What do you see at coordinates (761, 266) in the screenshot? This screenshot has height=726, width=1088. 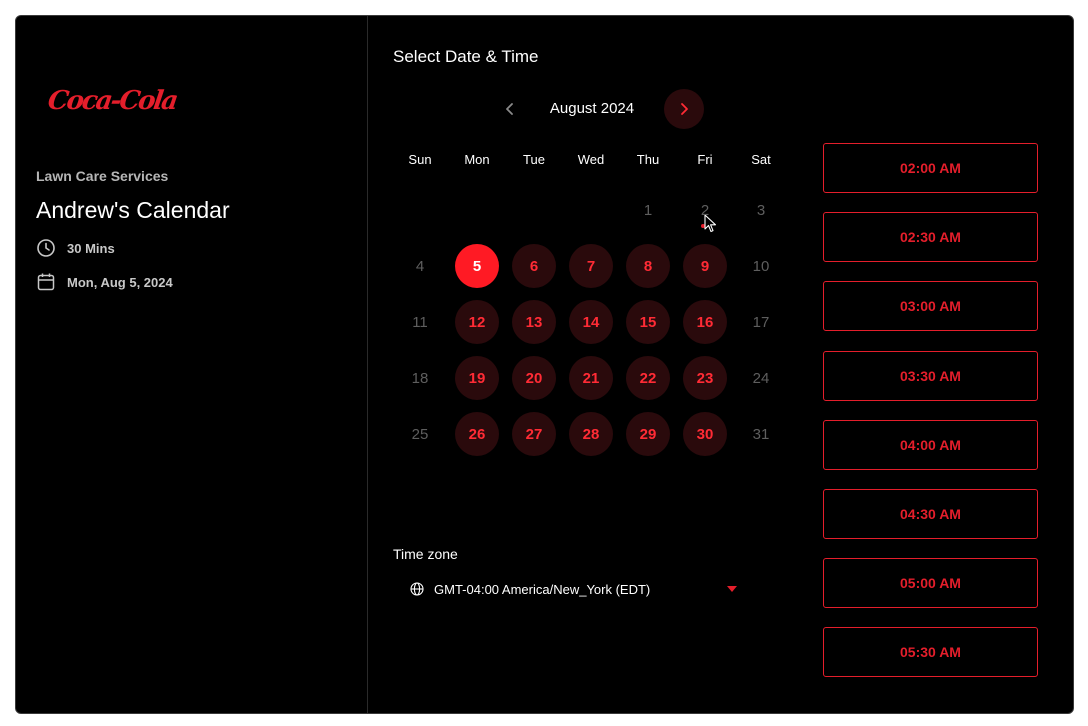 I see `calendar-day-10: 10` at bounding box center [761, 266].